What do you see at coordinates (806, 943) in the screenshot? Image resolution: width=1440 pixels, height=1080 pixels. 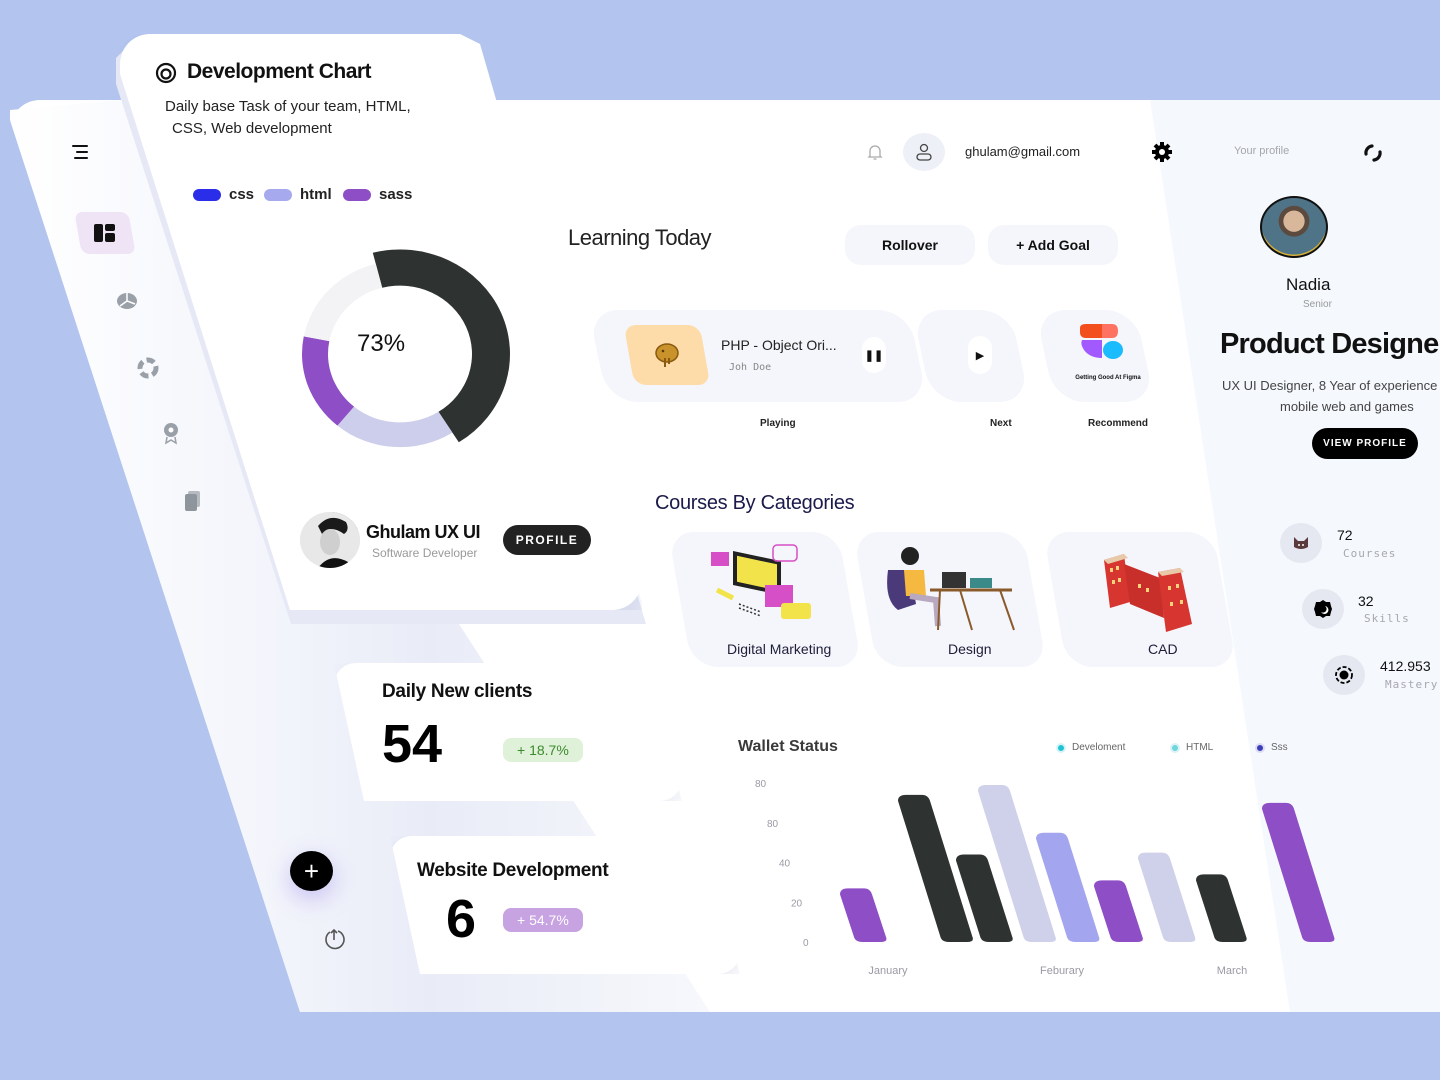 I see `y-tick-label: 0` at bounding box center [806, 943].